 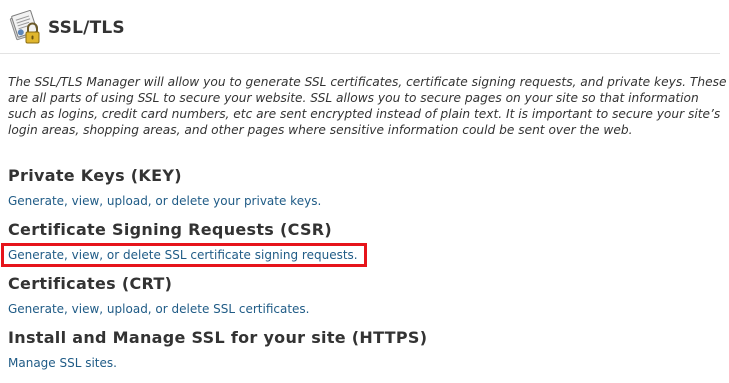 I want to click on highlight-box, so click(x=184, y=255).